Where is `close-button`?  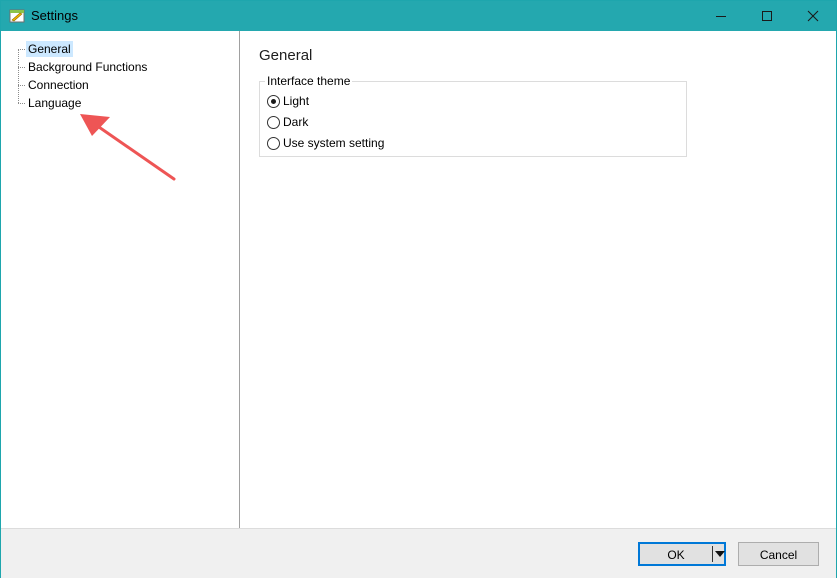 close-button is located at coordinates (813, 16).